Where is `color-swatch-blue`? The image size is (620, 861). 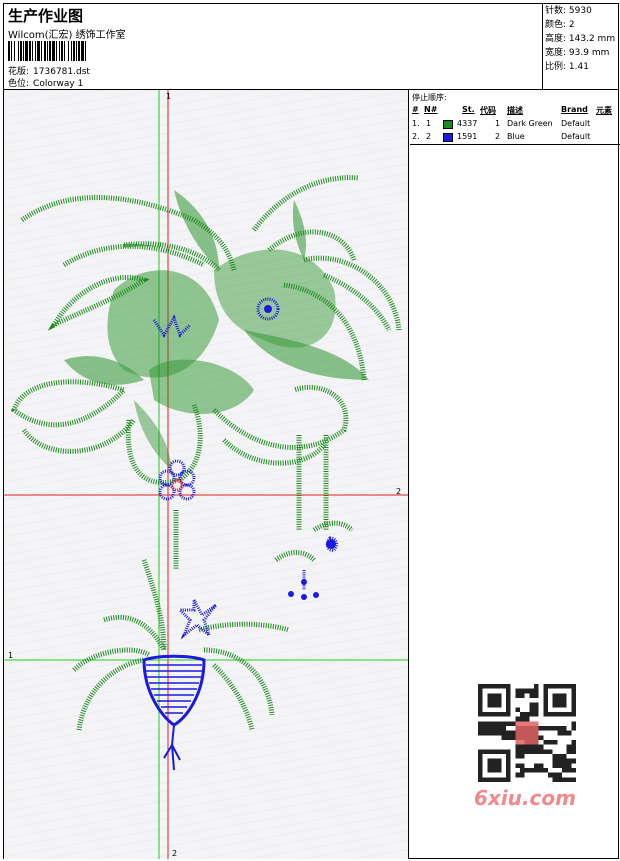
color-swatch-blue is located at coordinates (448, 137).